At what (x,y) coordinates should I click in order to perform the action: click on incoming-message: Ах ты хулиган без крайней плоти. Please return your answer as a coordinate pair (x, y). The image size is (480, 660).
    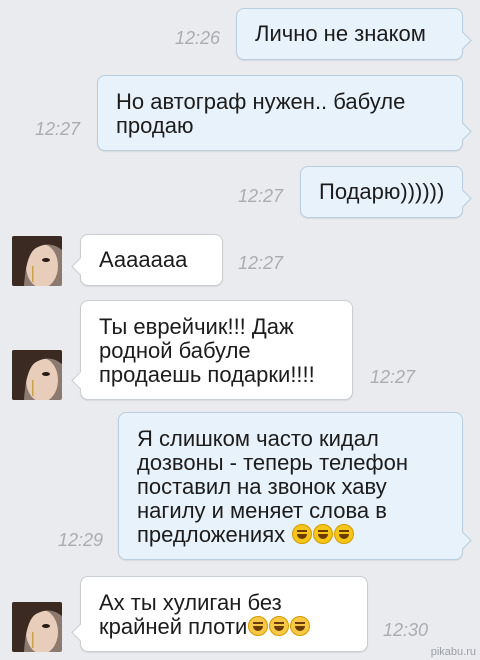
    Looking at the image, I should click on (219, 614).